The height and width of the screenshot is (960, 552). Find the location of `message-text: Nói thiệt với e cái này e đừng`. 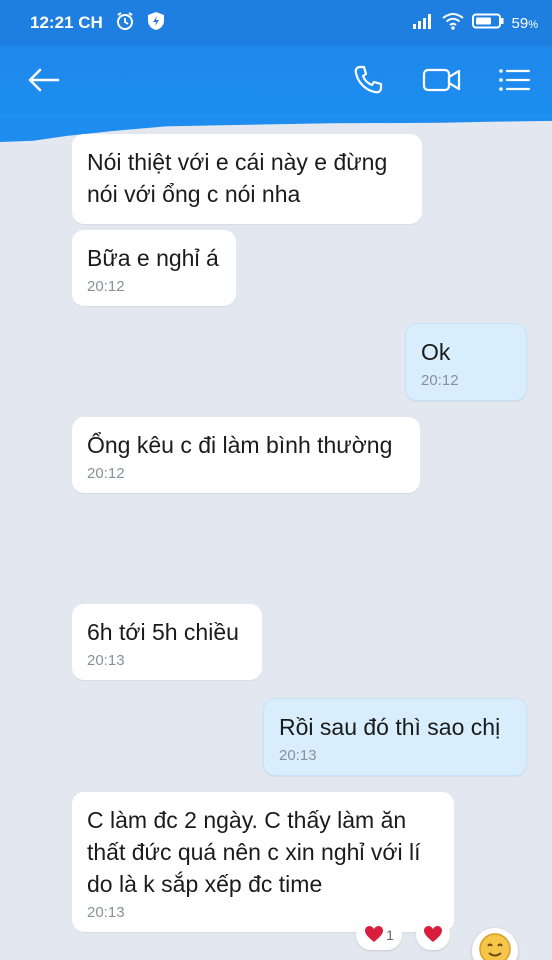

message-text: Nói thiệt với e cái này e đừng is located at coordinates (237, 162).